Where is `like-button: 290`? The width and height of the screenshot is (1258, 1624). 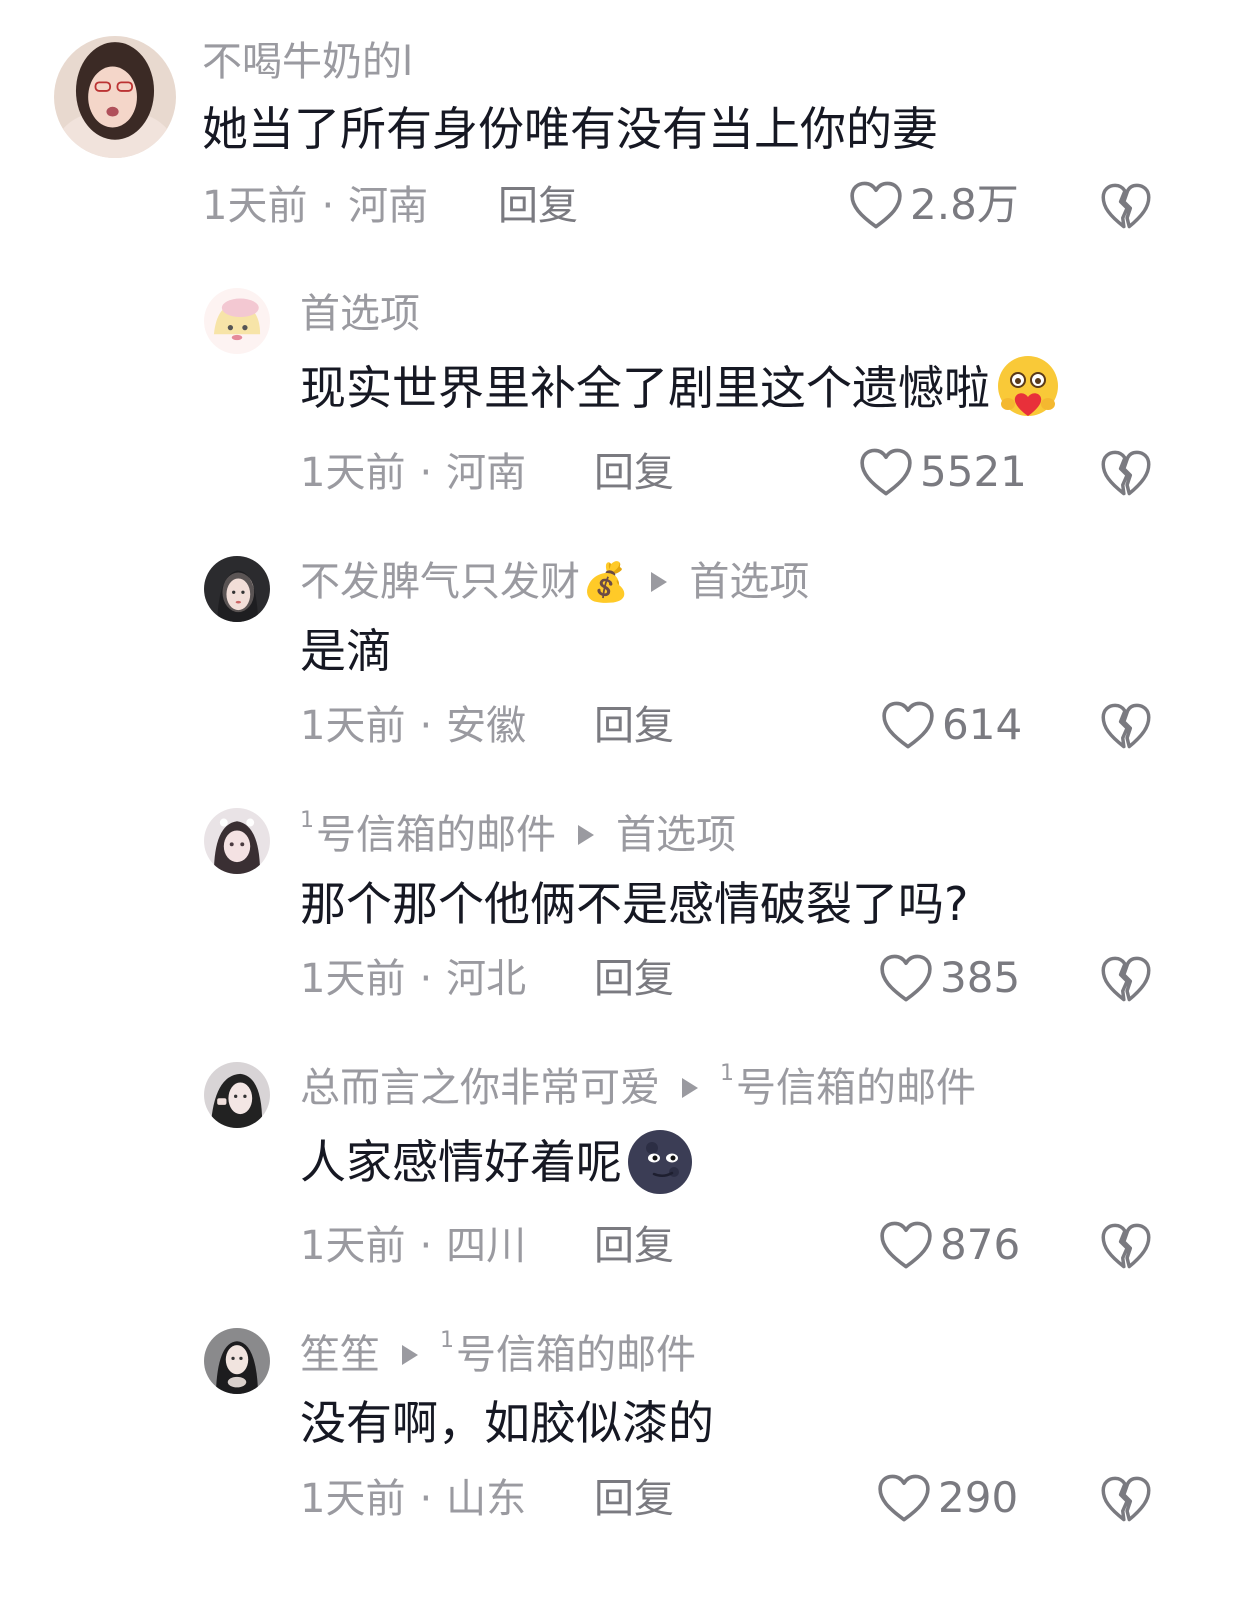 like-button: 290 is located at coordinates (947, 1498).